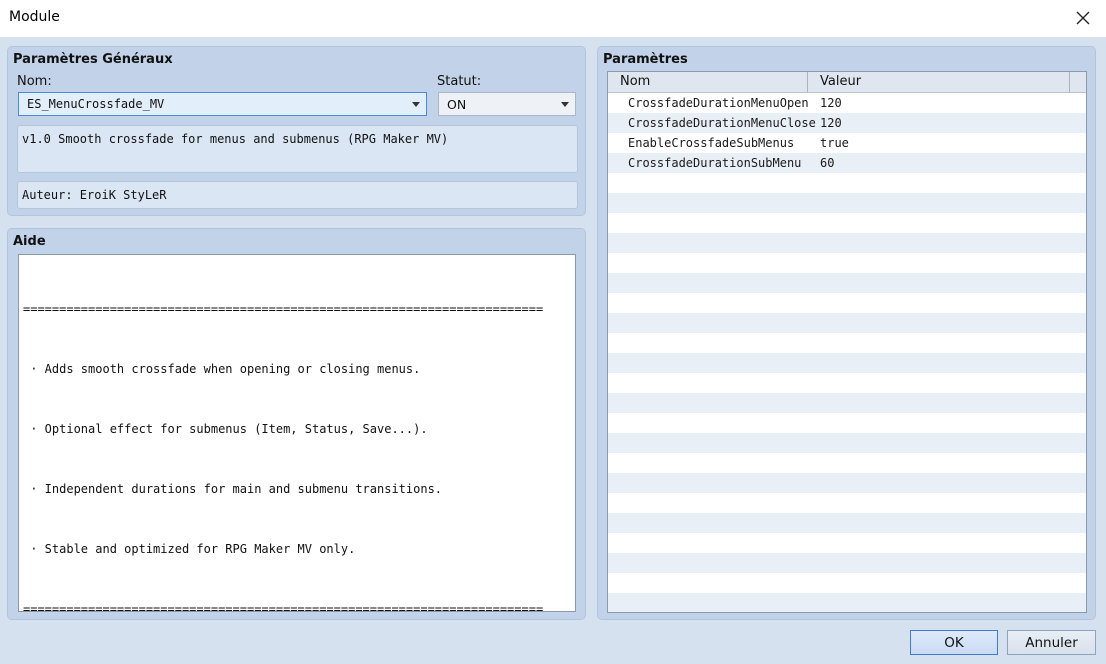 This screenshot has width=1106, height=664. Describe the element at coordinates (1051, 642) in the screenshot. I see `cancel-button: Annuler` at that location.